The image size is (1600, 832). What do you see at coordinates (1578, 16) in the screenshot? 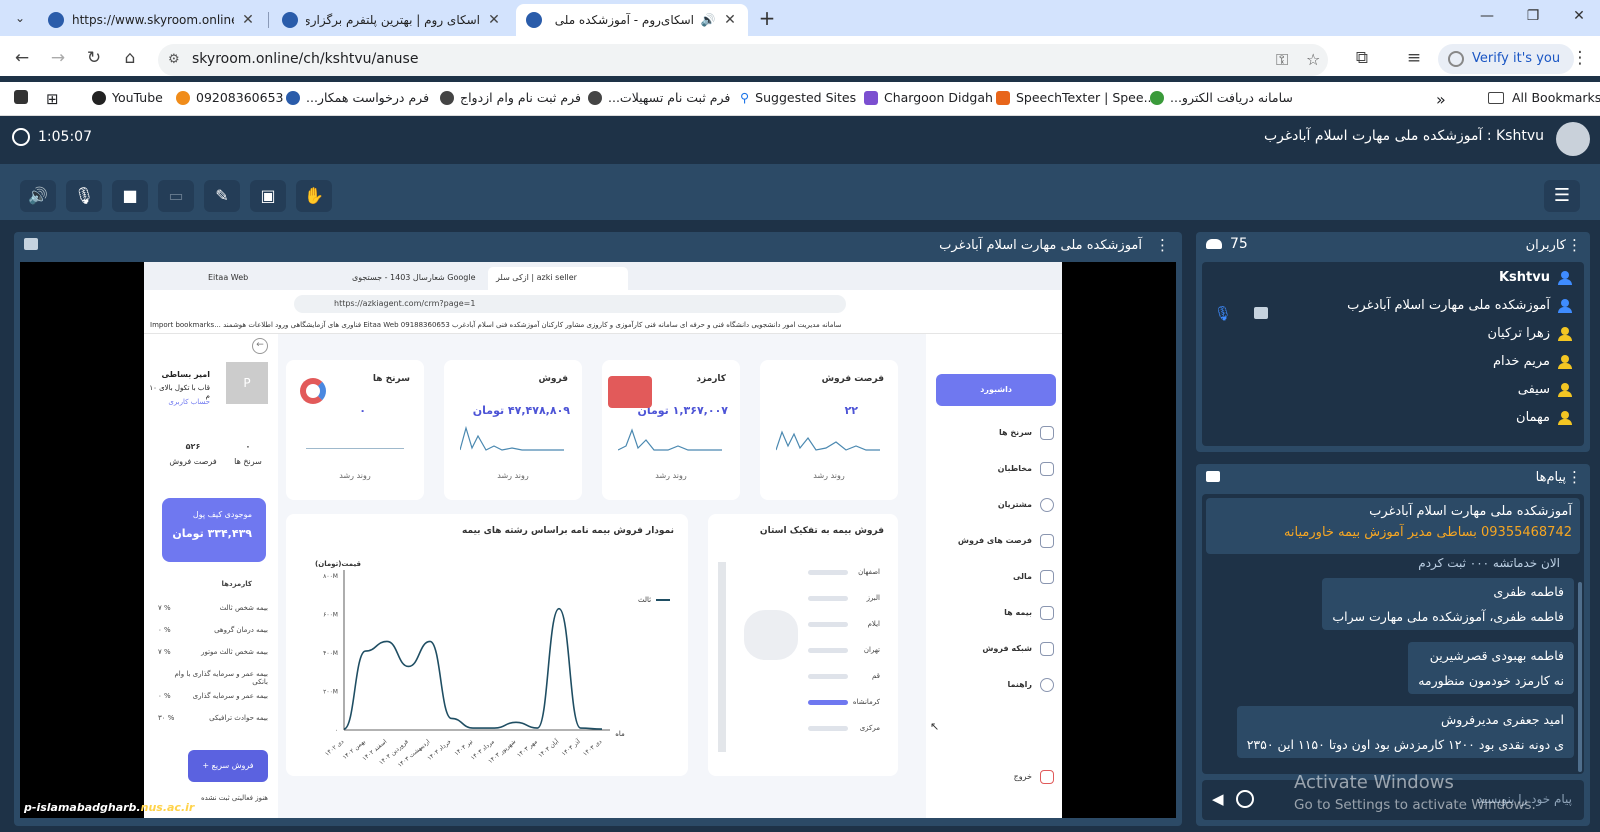
I see `close-window-button: ✕` at bounding box center [1578, 16].